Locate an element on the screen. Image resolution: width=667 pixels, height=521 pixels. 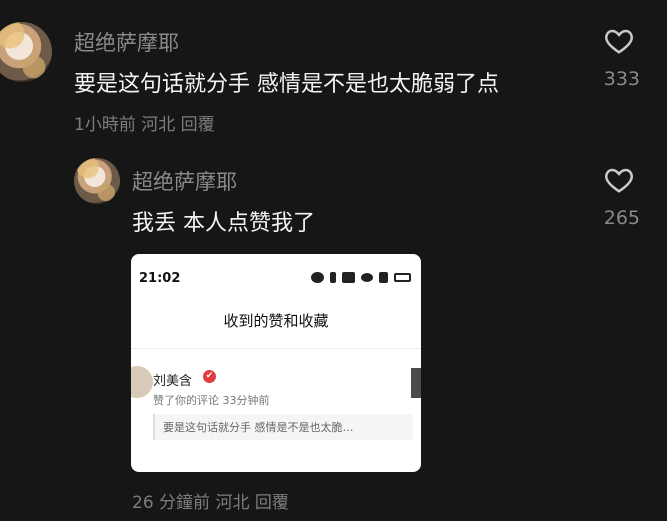
comment-meta: 1小時前 河北 回覆 is located at coordinates (144, 125).